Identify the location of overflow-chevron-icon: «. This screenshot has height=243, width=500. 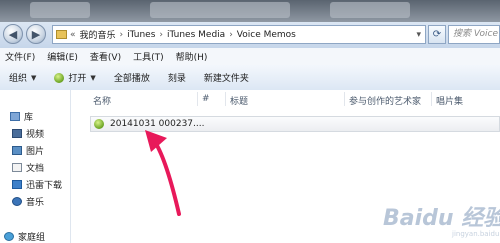
(73, 35).